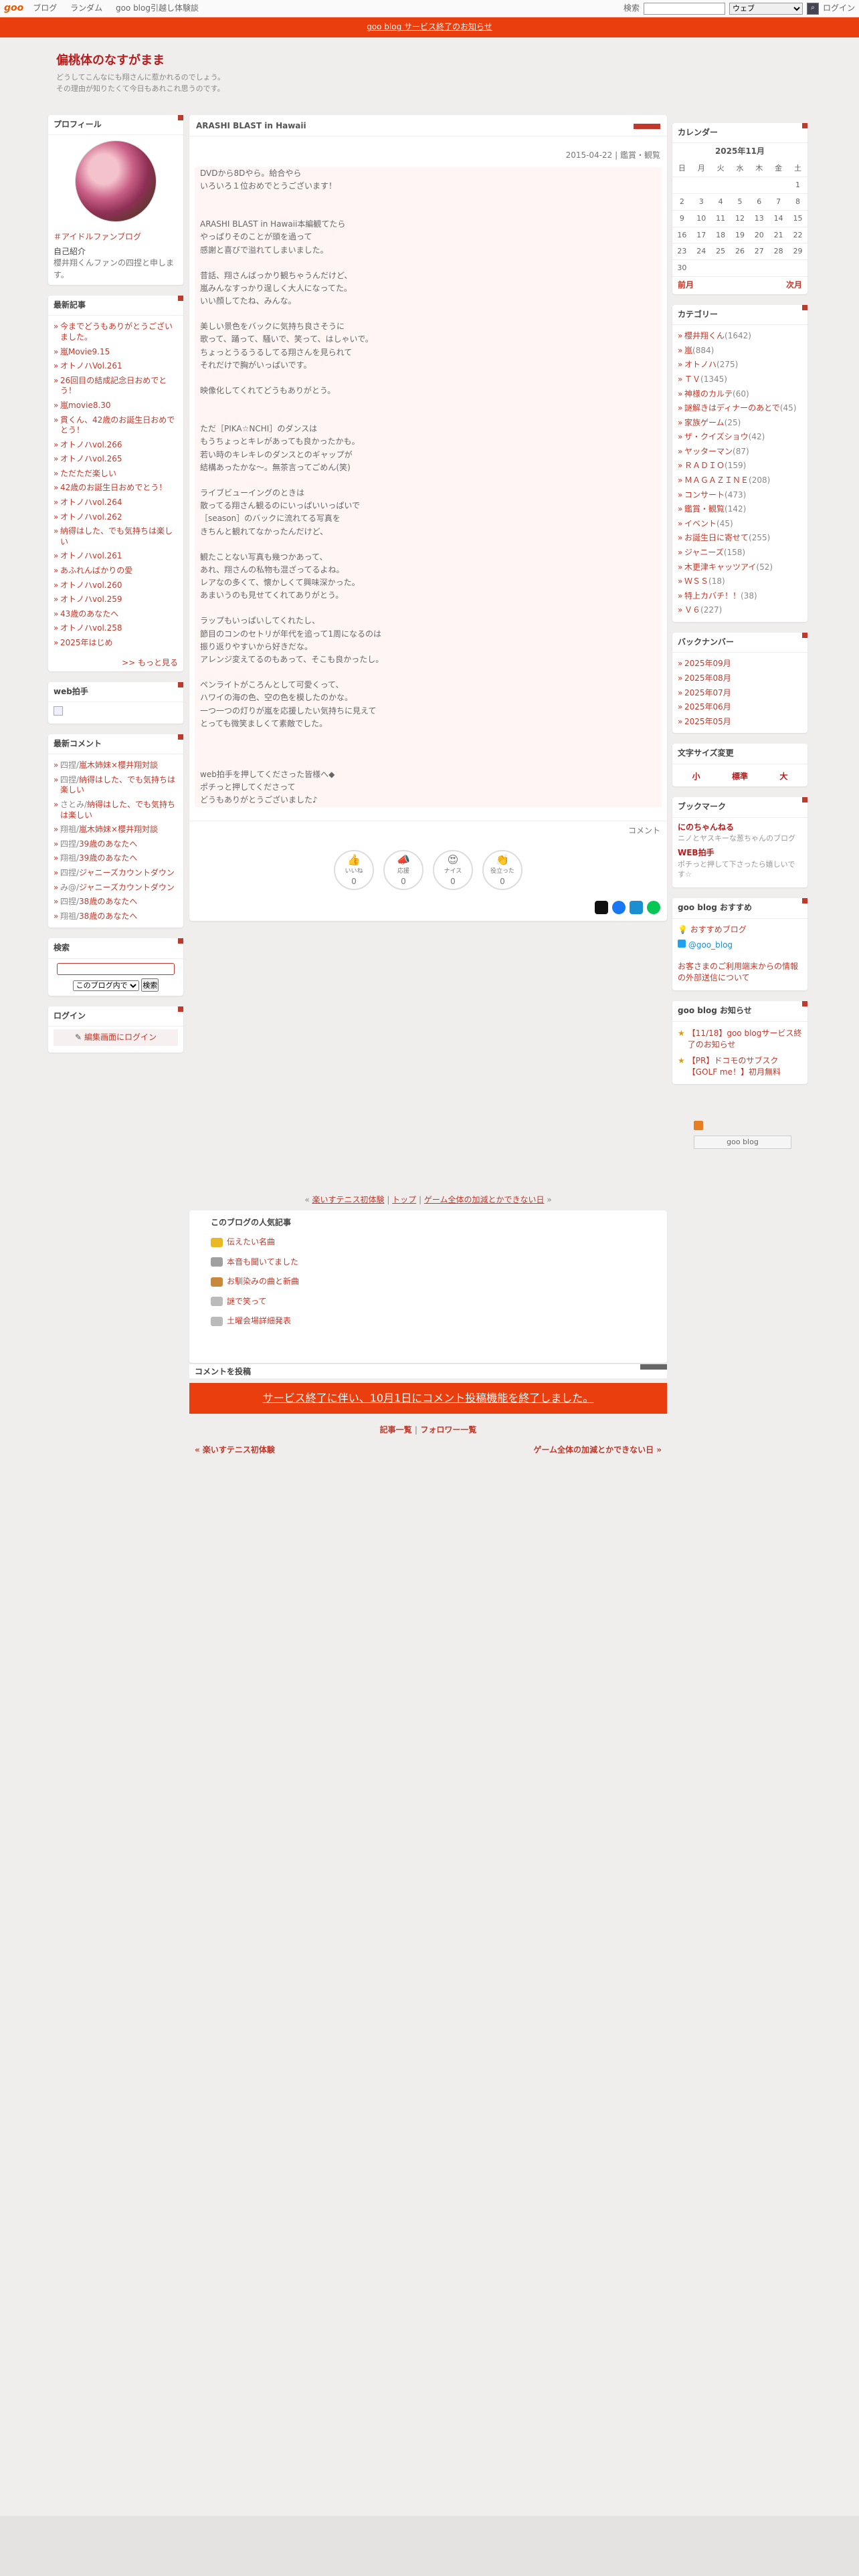 This screenshot has width=859, height=2576. I want to click on calendar-day: 2, so click(682, 202).